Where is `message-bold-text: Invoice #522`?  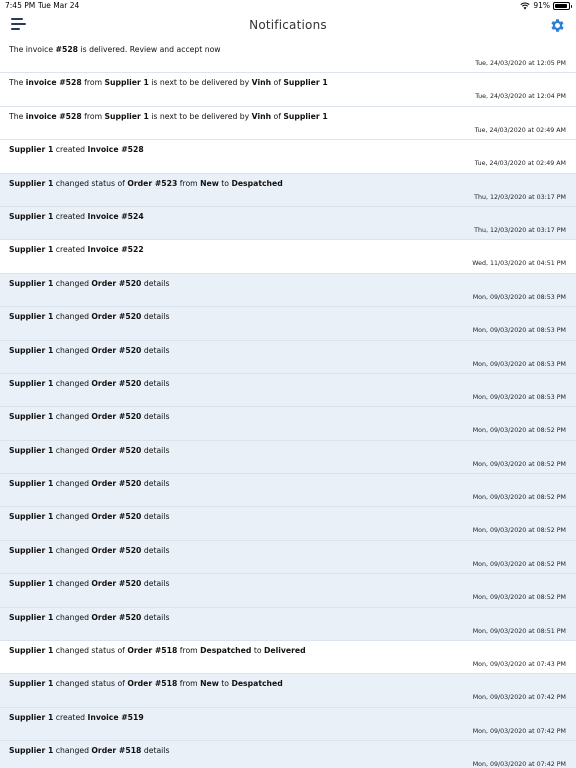 message-bold-text: Invoice #522 is located at coordinates (115, 250).